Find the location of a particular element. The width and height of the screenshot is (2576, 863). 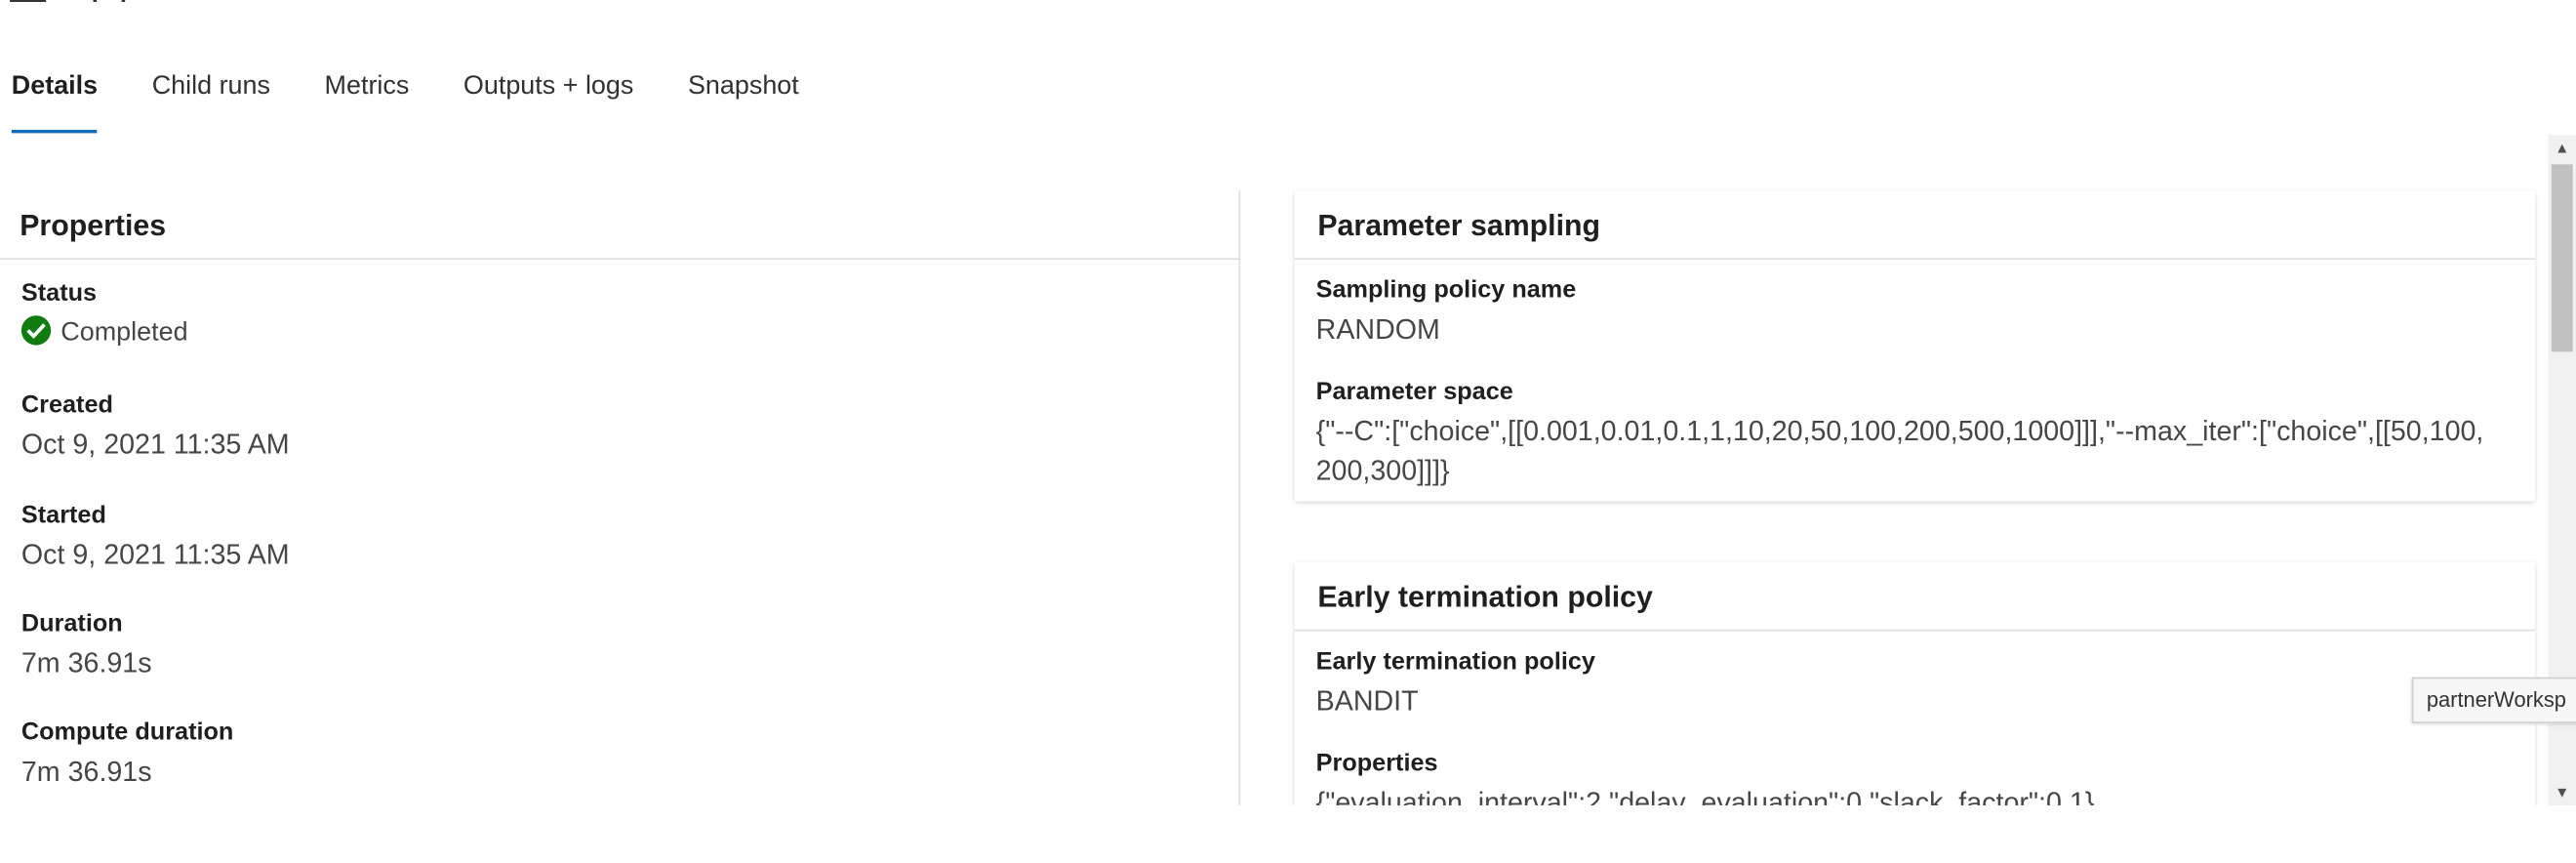

tab-child-runs: Child runs is located at coordinates (211, 96).